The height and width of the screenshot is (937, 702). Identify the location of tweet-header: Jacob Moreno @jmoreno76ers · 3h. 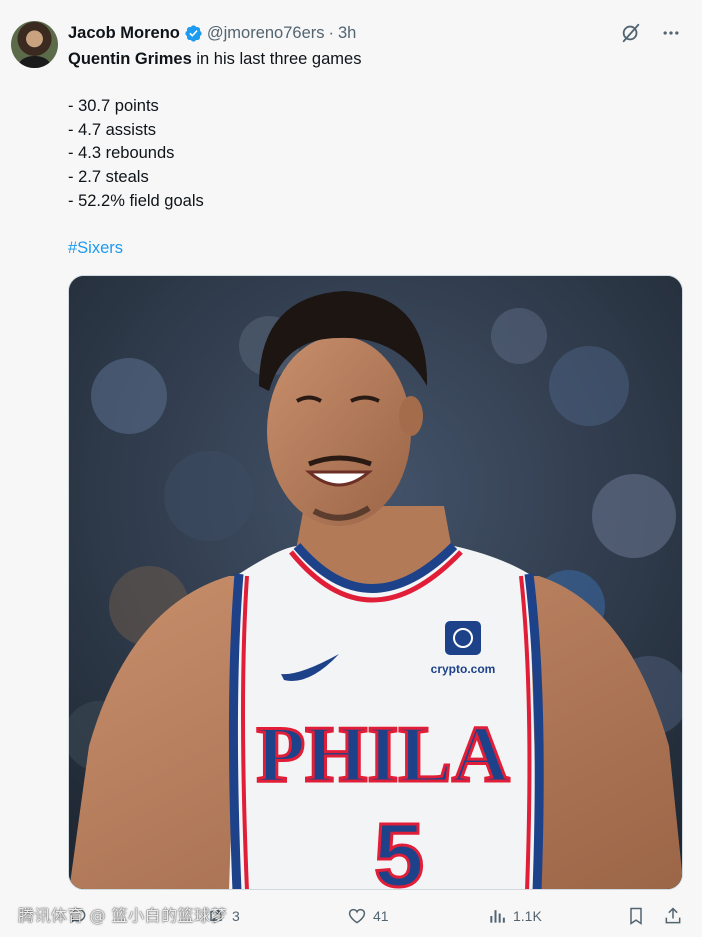
(212, 33).